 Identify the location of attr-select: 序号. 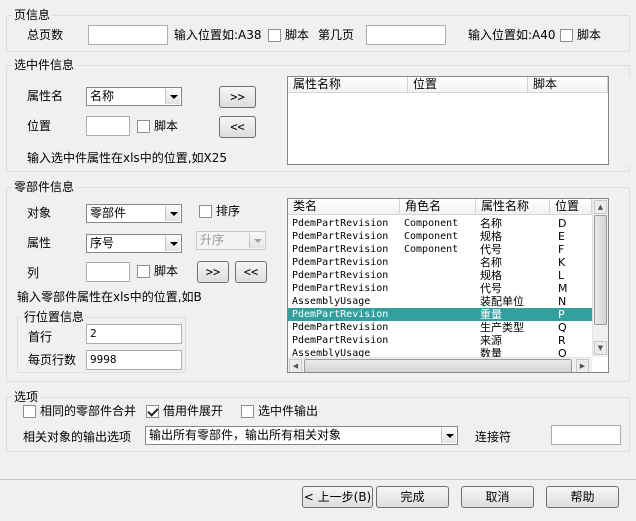
(134, 243).